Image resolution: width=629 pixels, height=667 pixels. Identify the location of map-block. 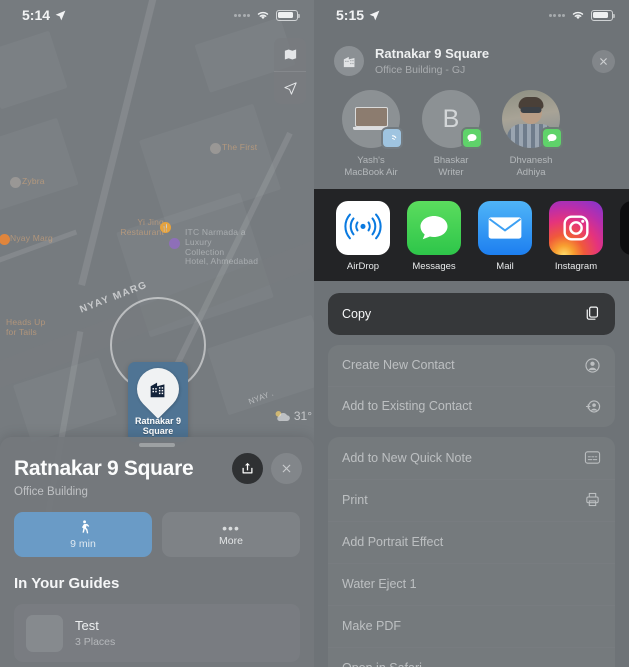
(39, 165).